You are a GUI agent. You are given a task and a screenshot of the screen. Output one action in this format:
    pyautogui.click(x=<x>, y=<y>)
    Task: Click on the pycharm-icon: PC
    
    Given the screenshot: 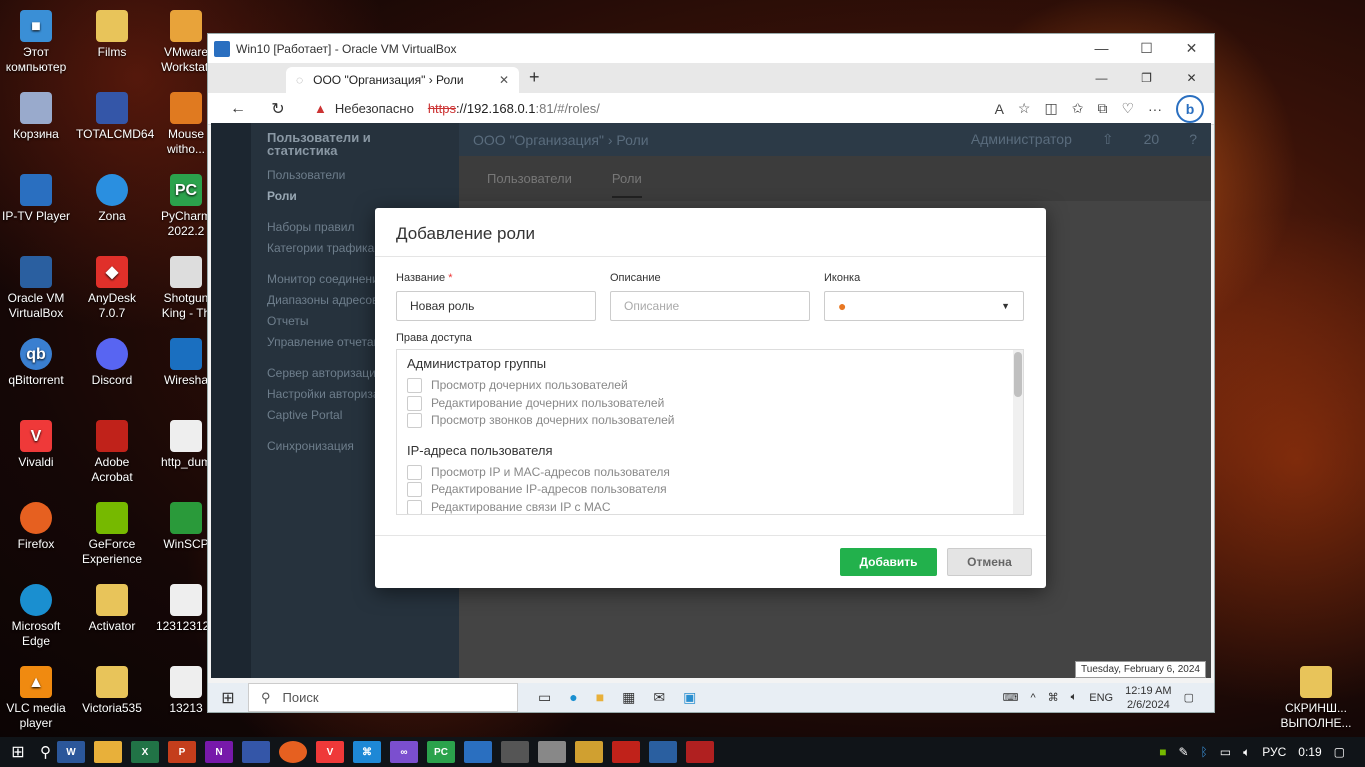 What is the action you would take?
    pyautogui.click(x=441, y=752)
    